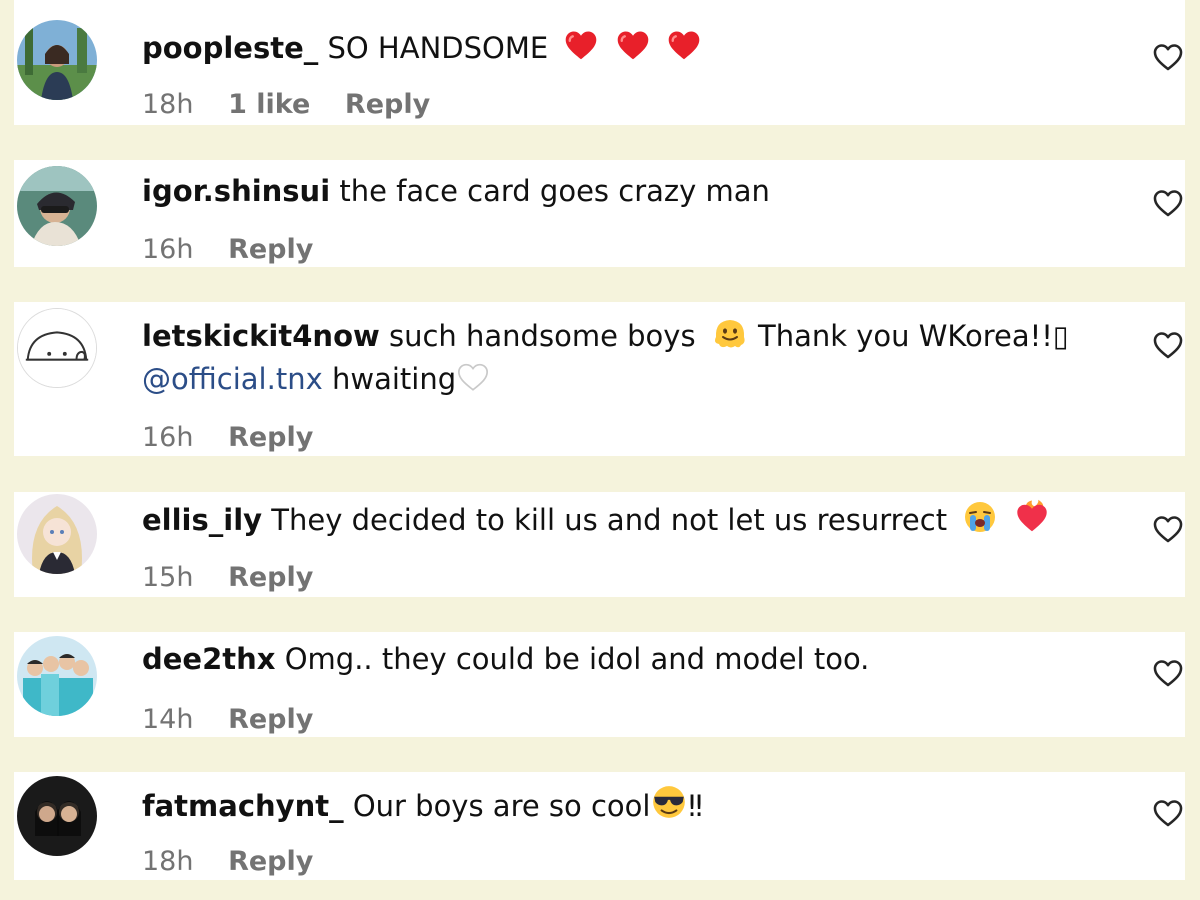  Describe the element at coordinates (243, 806) in the screenshot. I see `username: fatmachynt_` at that location.